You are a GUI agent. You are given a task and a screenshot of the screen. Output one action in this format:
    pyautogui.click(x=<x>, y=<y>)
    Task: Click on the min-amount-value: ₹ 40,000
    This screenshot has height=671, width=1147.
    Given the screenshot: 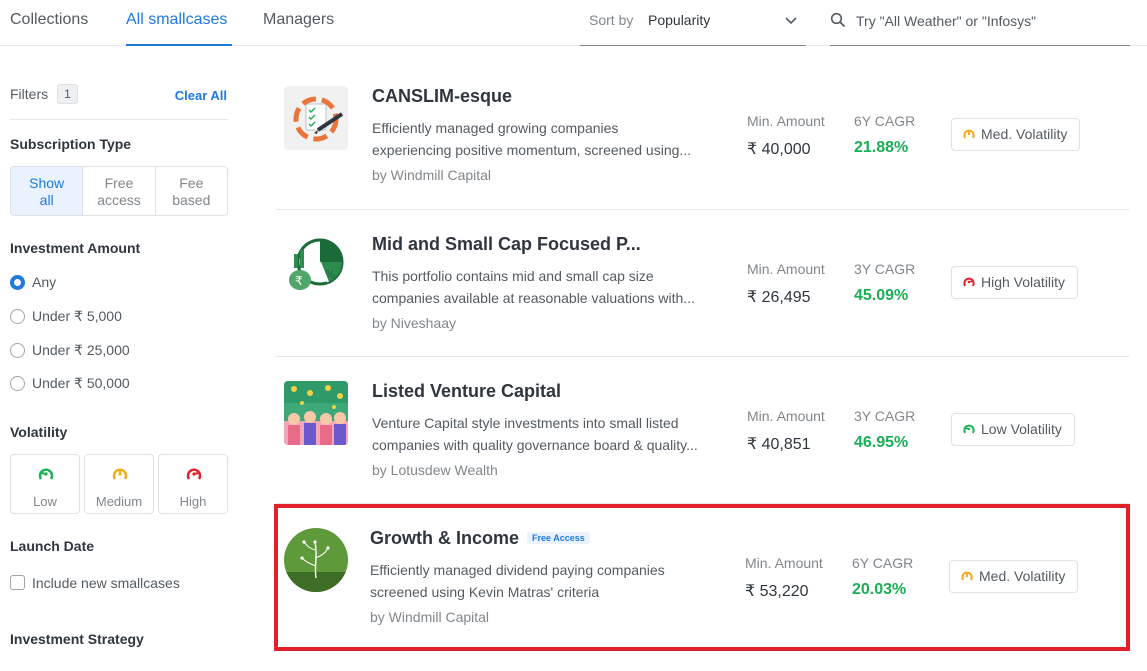 What is the action you would take?
    pyautogui.click(x=779, y=149)
    